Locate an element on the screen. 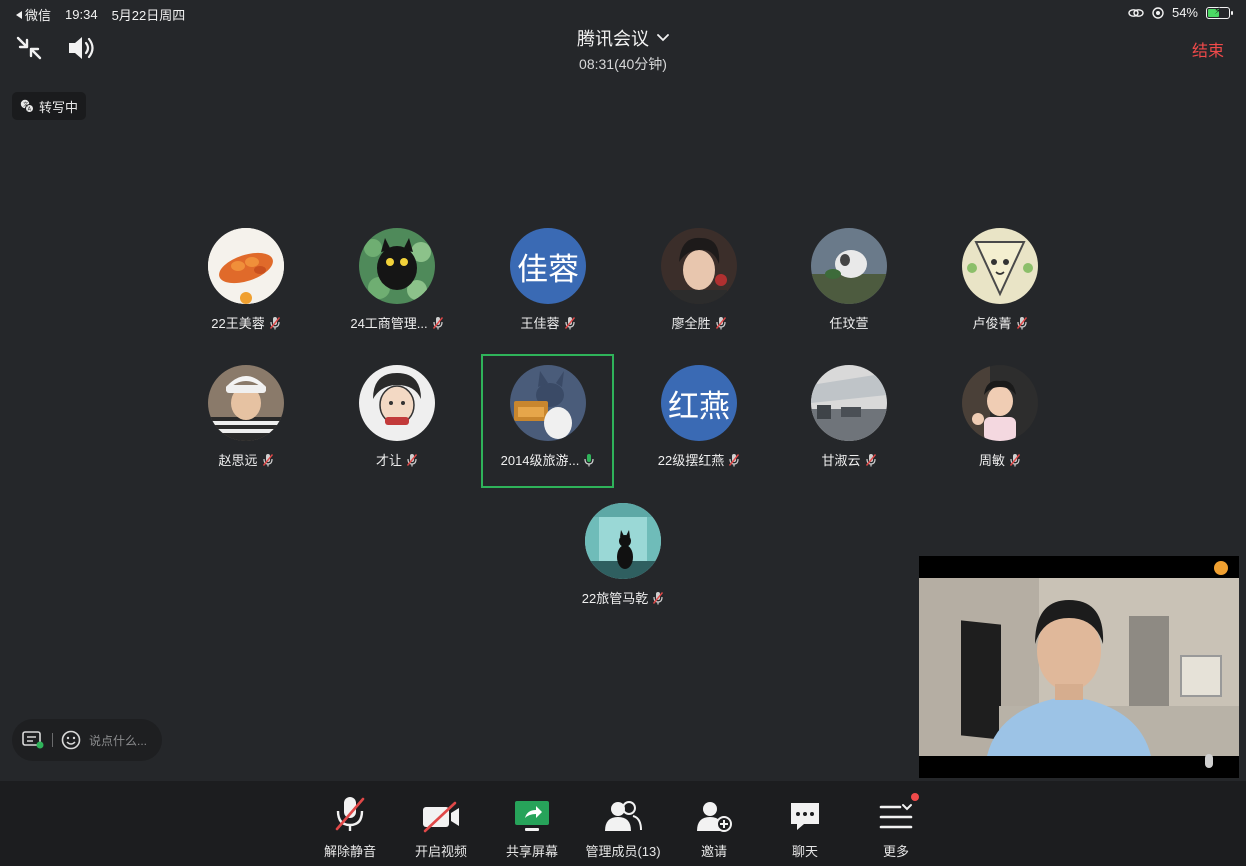 The image size is (1246, 866). meeting-title-button: 腾讯会议 is located at coordinates (623, 38).